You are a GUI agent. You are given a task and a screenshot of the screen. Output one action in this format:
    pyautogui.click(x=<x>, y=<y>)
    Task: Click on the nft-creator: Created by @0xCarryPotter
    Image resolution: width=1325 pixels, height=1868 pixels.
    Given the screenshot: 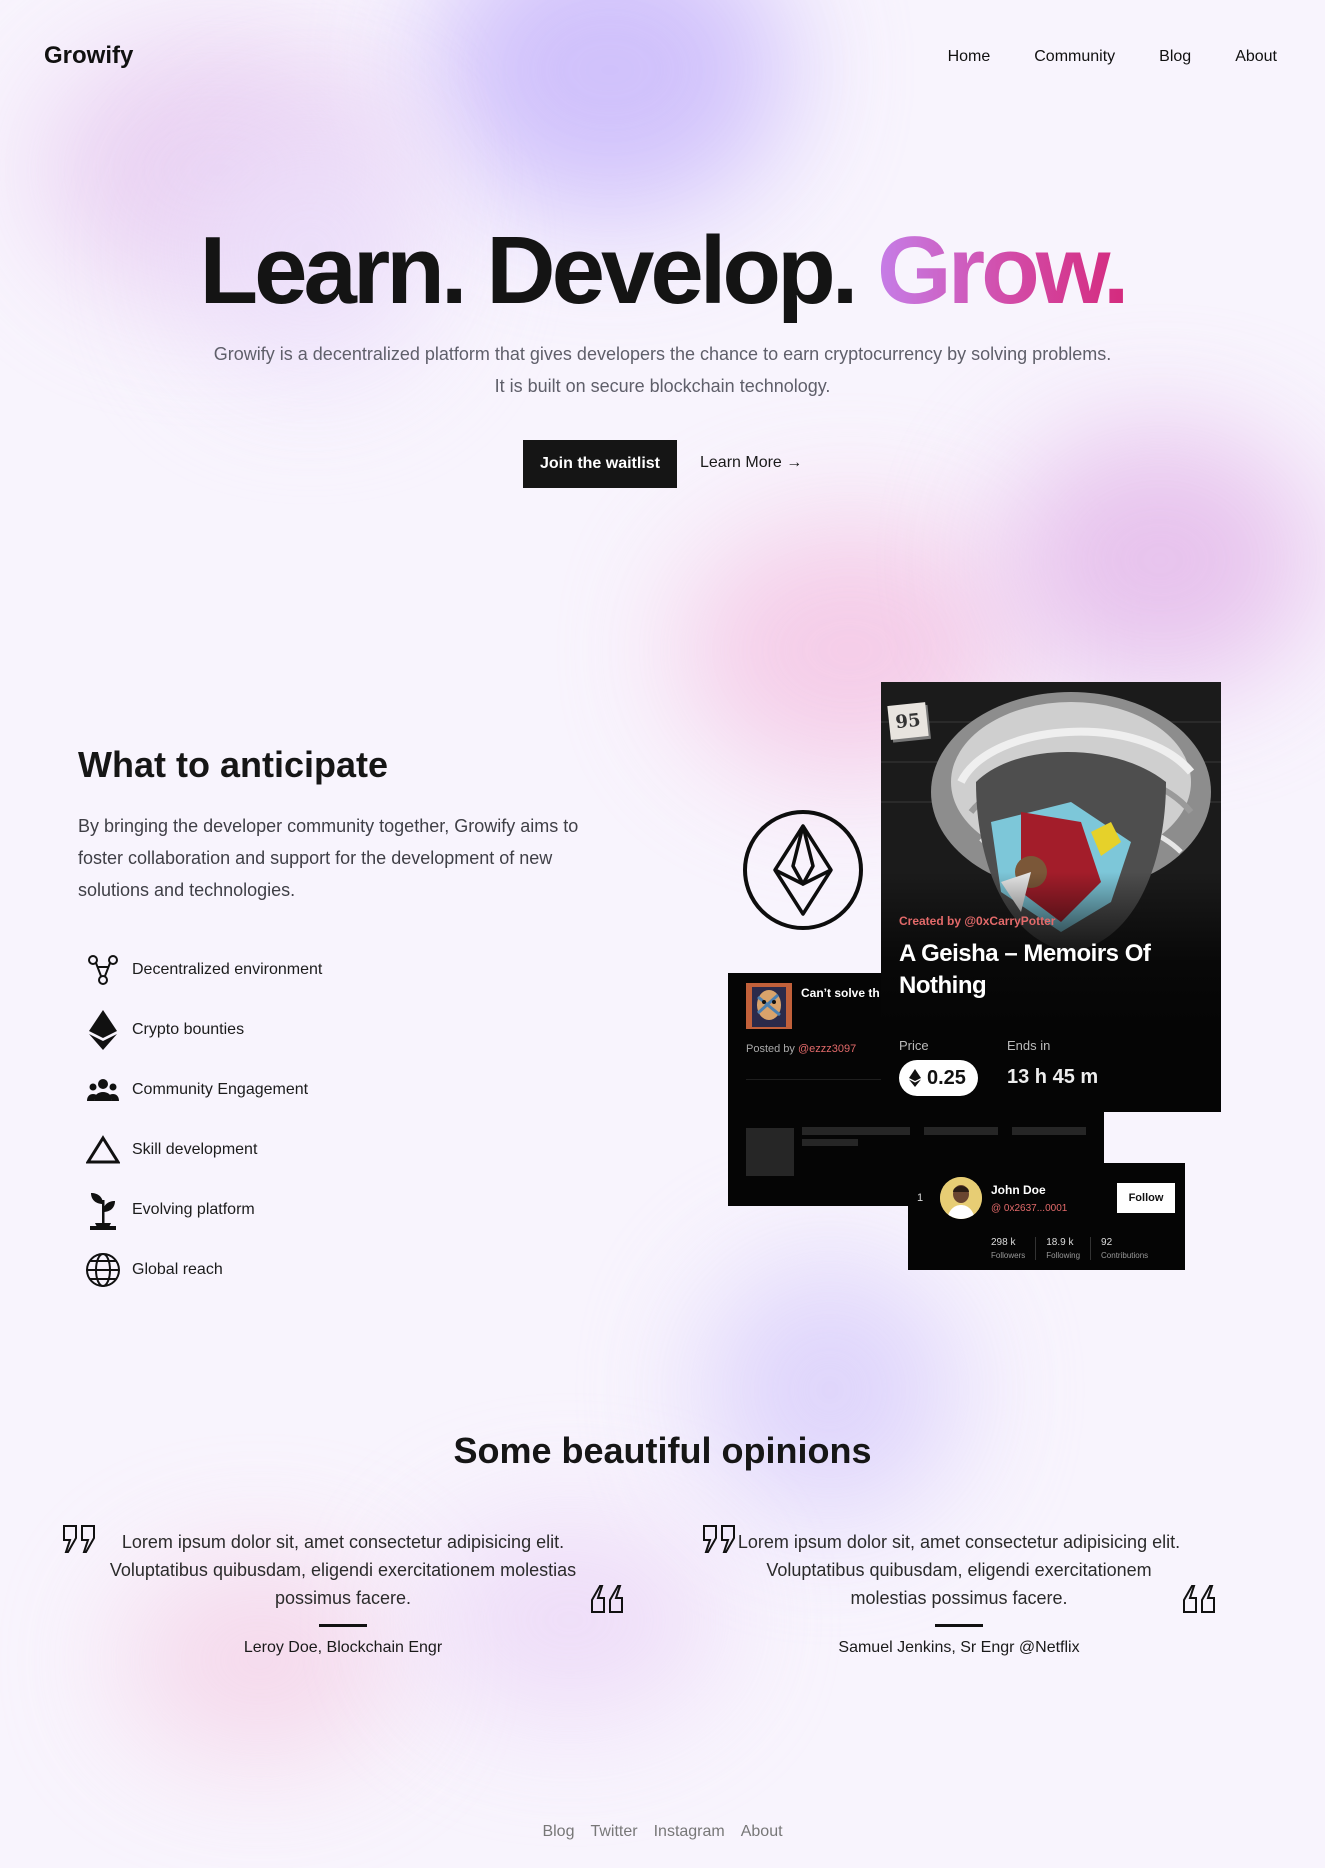 What is the action you would take?
    pyautogui.click(x=977, y=921)
    